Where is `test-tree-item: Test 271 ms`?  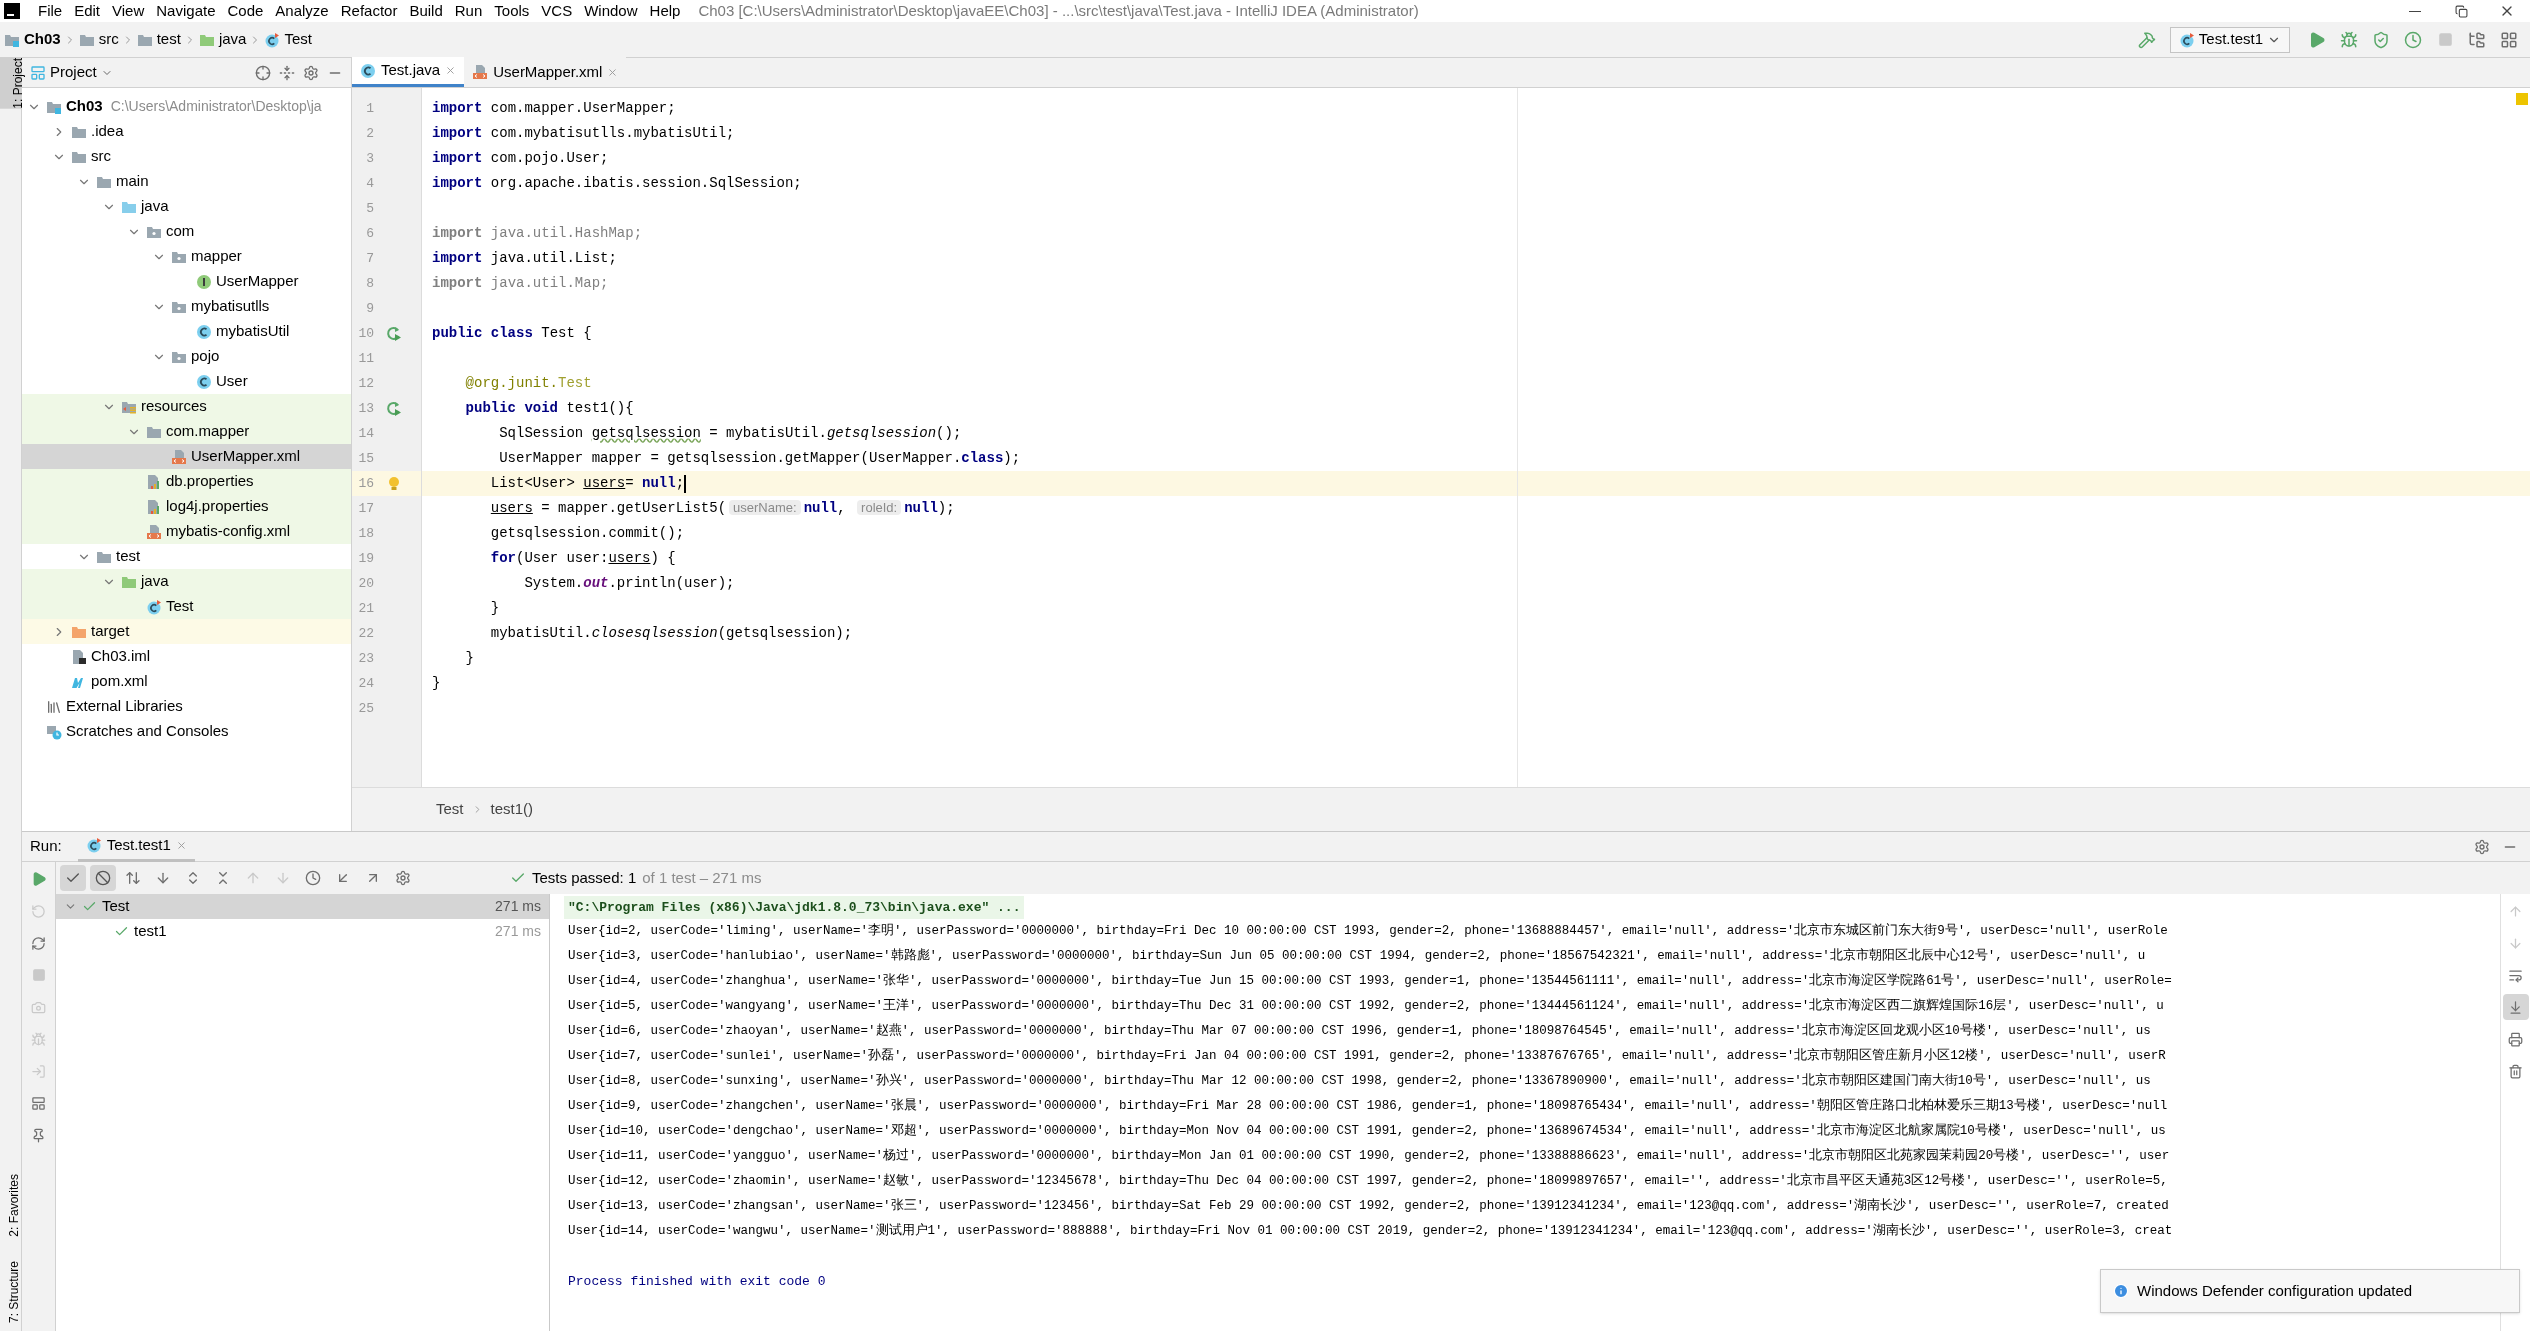
test-tree-item: Test 271 ms is located at coordinates (302, 906).